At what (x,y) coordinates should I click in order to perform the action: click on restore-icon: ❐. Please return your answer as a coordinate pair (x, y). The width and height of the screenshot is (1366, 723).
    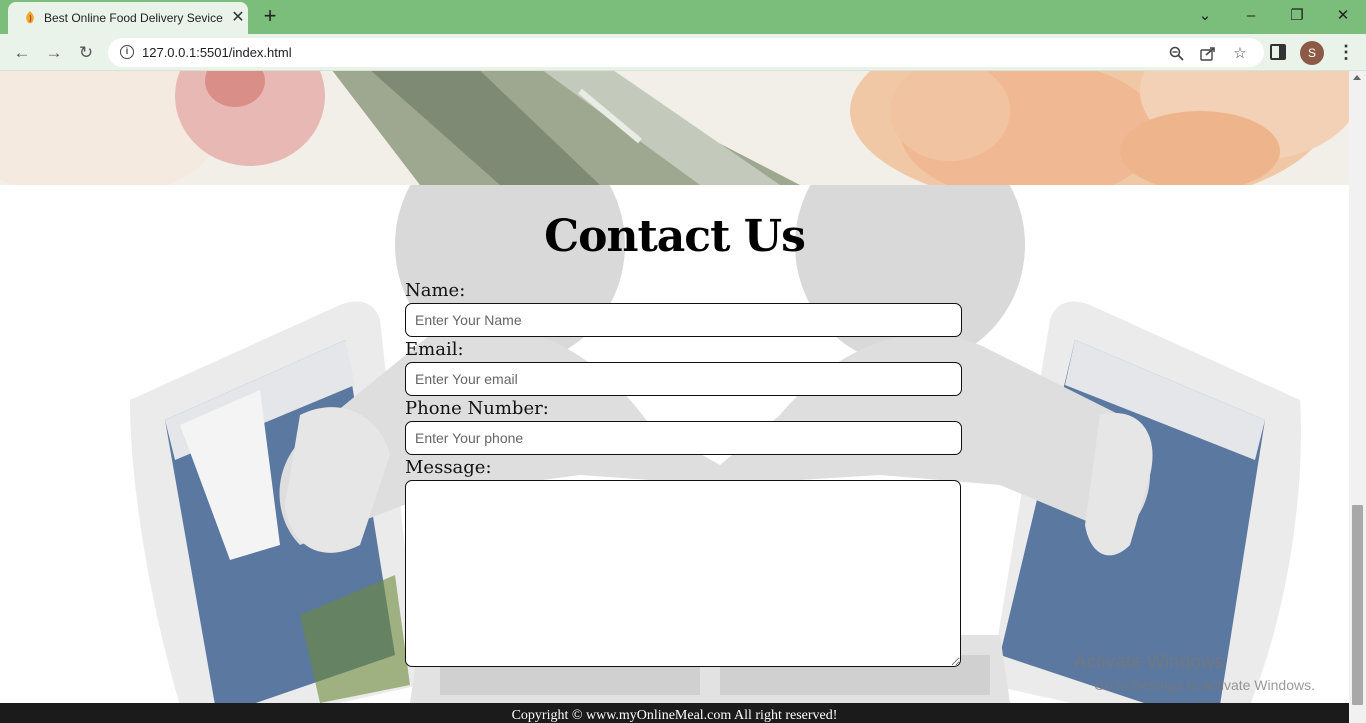
    Looking at the image, I should click on (1297, 15).